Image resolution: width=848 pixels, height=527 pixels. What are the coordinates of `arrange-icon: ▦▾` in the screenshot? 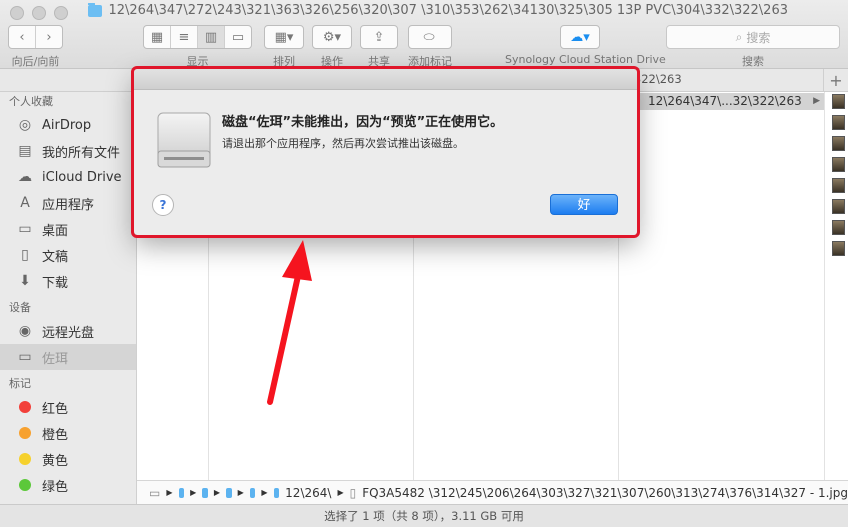 It's located at (284, 37).